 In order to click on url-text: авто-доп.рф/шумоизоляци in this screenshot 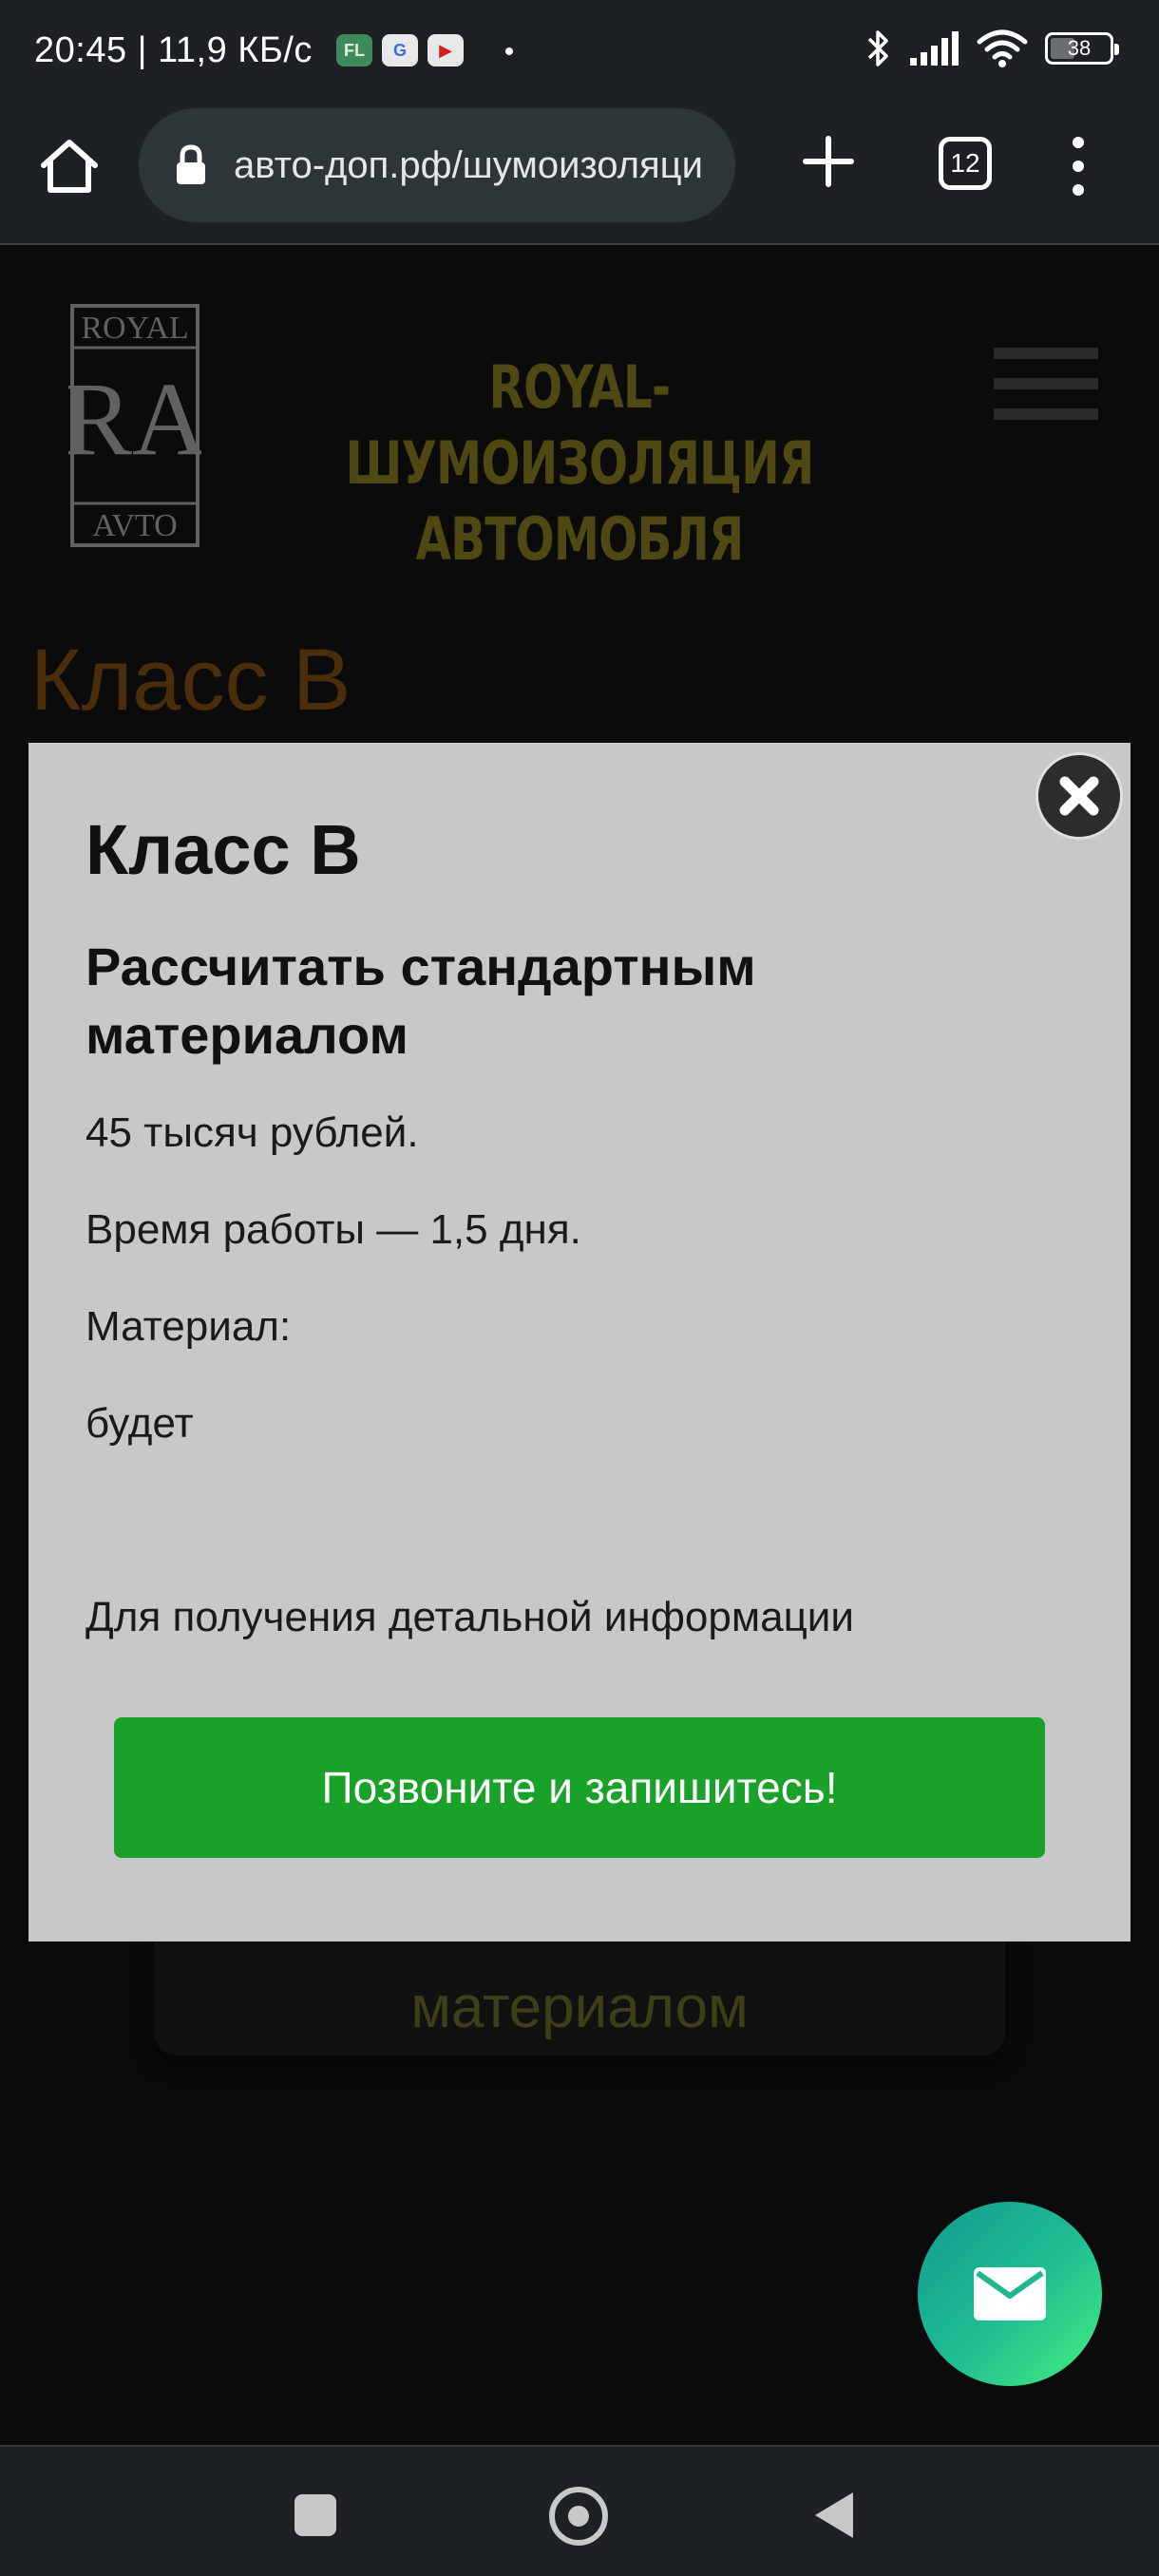, I will do `click(468, 164)`.